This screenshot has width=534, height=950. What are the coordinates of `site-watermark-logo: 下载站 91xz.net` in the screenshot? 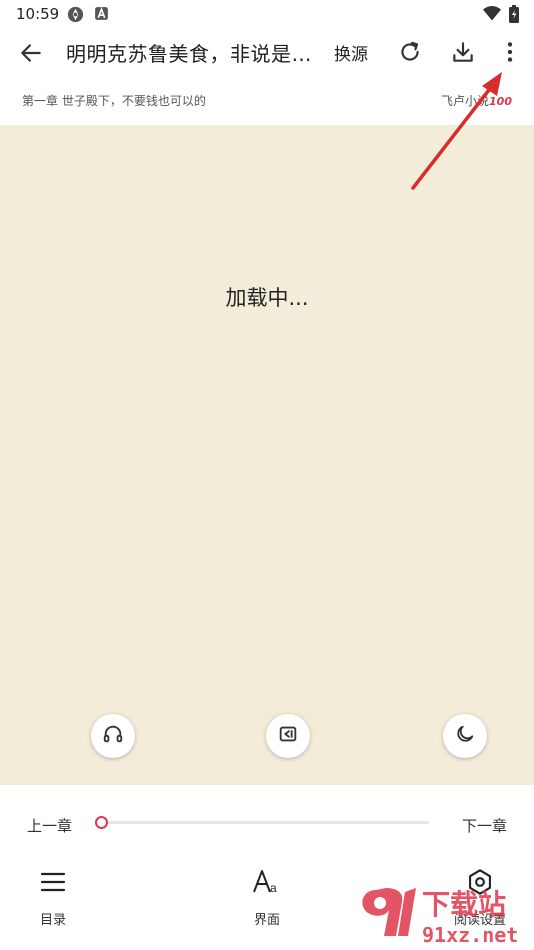 It's located at (440, 917).